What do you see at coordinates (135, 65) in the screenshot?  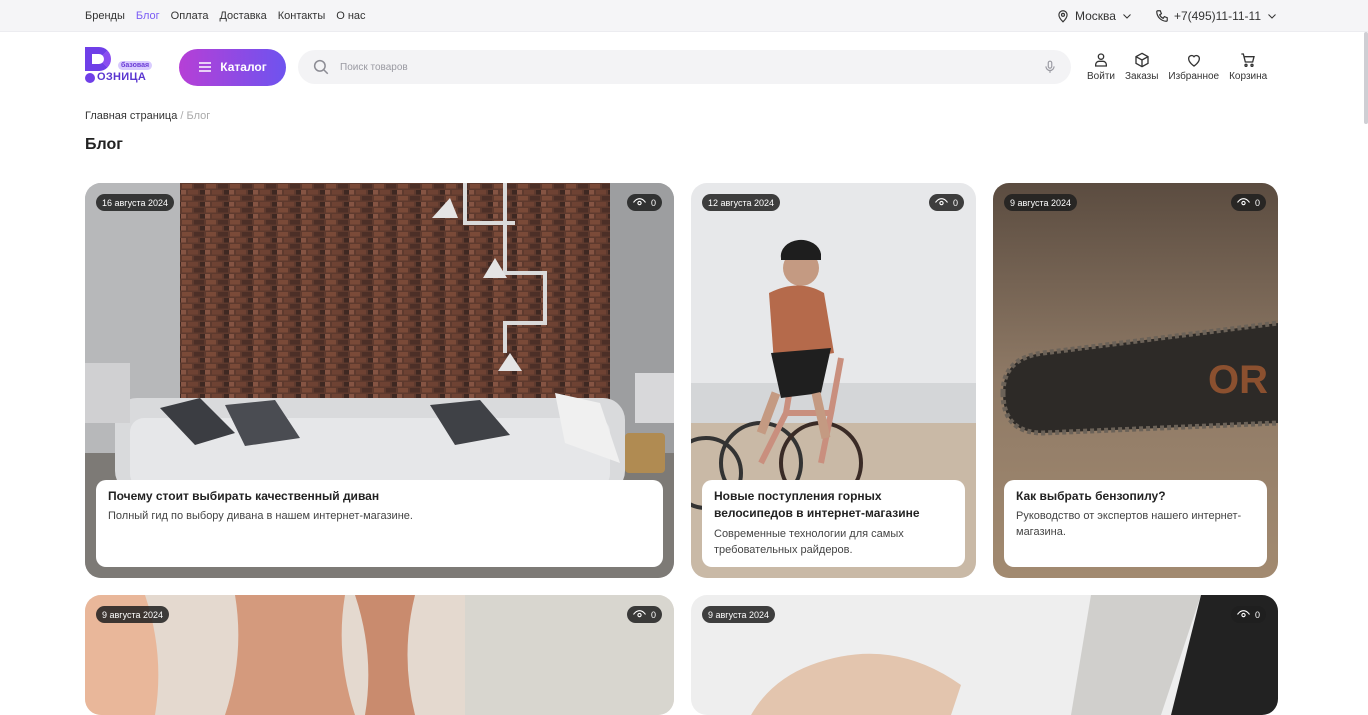 I see `logo-badge: базовая` at bounding box center [135, 65].